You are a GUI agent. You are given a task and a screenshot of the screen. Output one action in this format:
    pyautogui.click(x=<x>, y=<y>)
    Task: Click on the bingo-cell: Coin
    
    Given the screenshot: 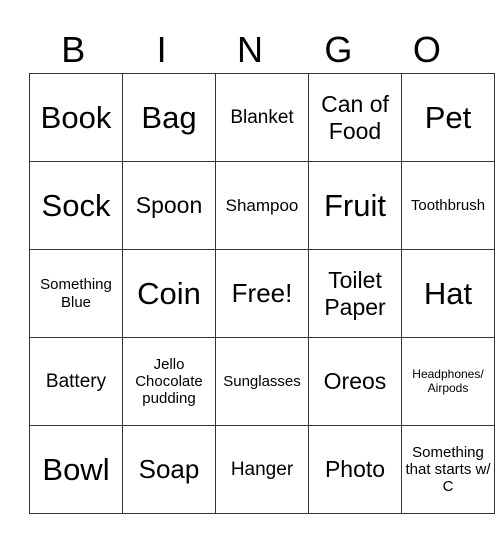 What is the action you would take?
    pyautogui.click(x=169, y=293)
    